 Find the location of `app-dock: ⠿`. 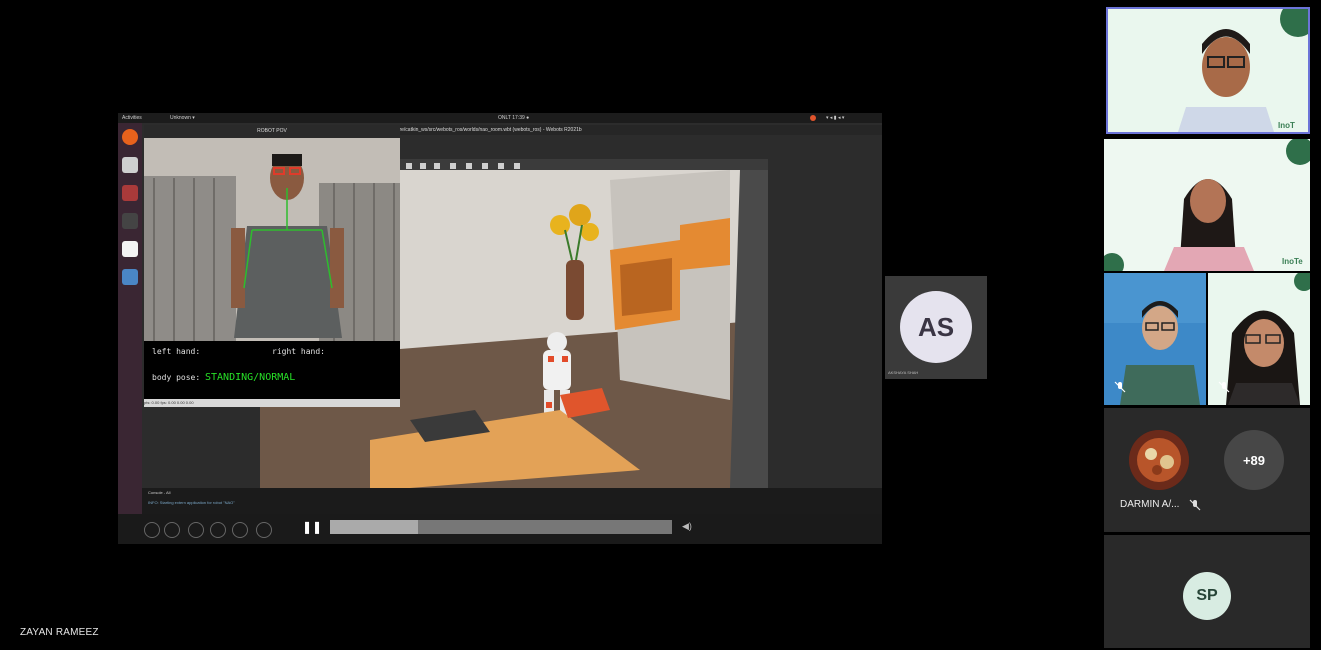

app-dock: ⠿ is located at coordinates (130, 333).